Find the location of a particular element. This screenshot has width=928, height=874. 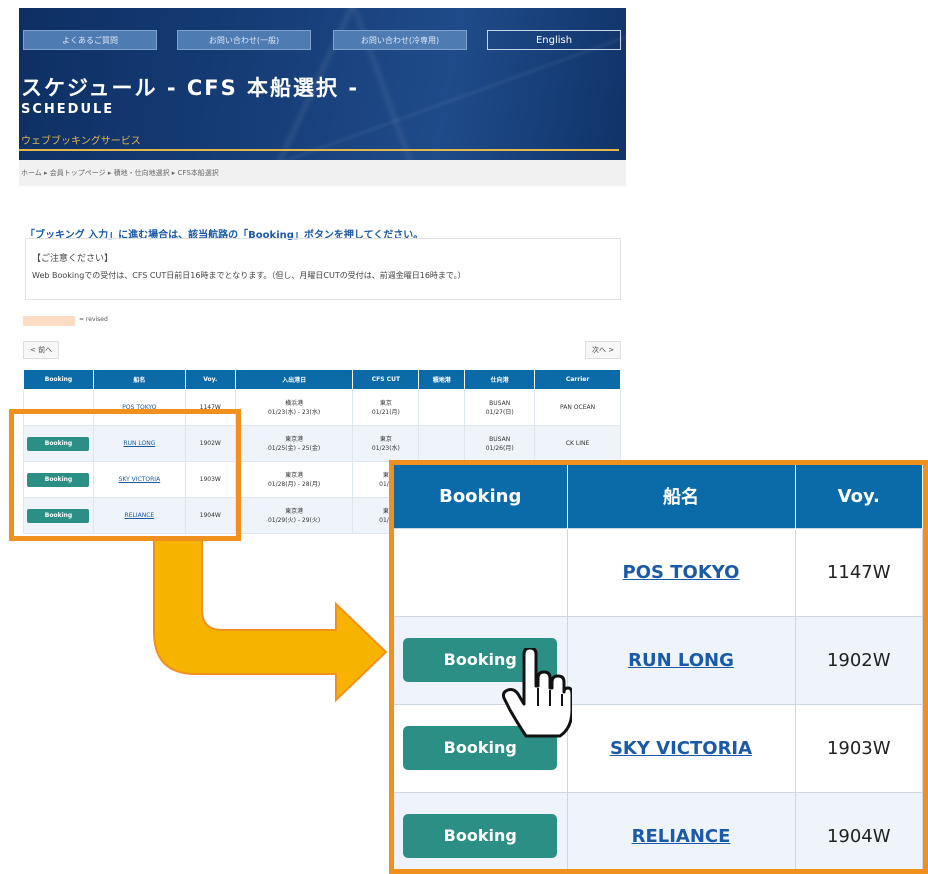

bent-arrow-icon is located at coordinates (270, 621).